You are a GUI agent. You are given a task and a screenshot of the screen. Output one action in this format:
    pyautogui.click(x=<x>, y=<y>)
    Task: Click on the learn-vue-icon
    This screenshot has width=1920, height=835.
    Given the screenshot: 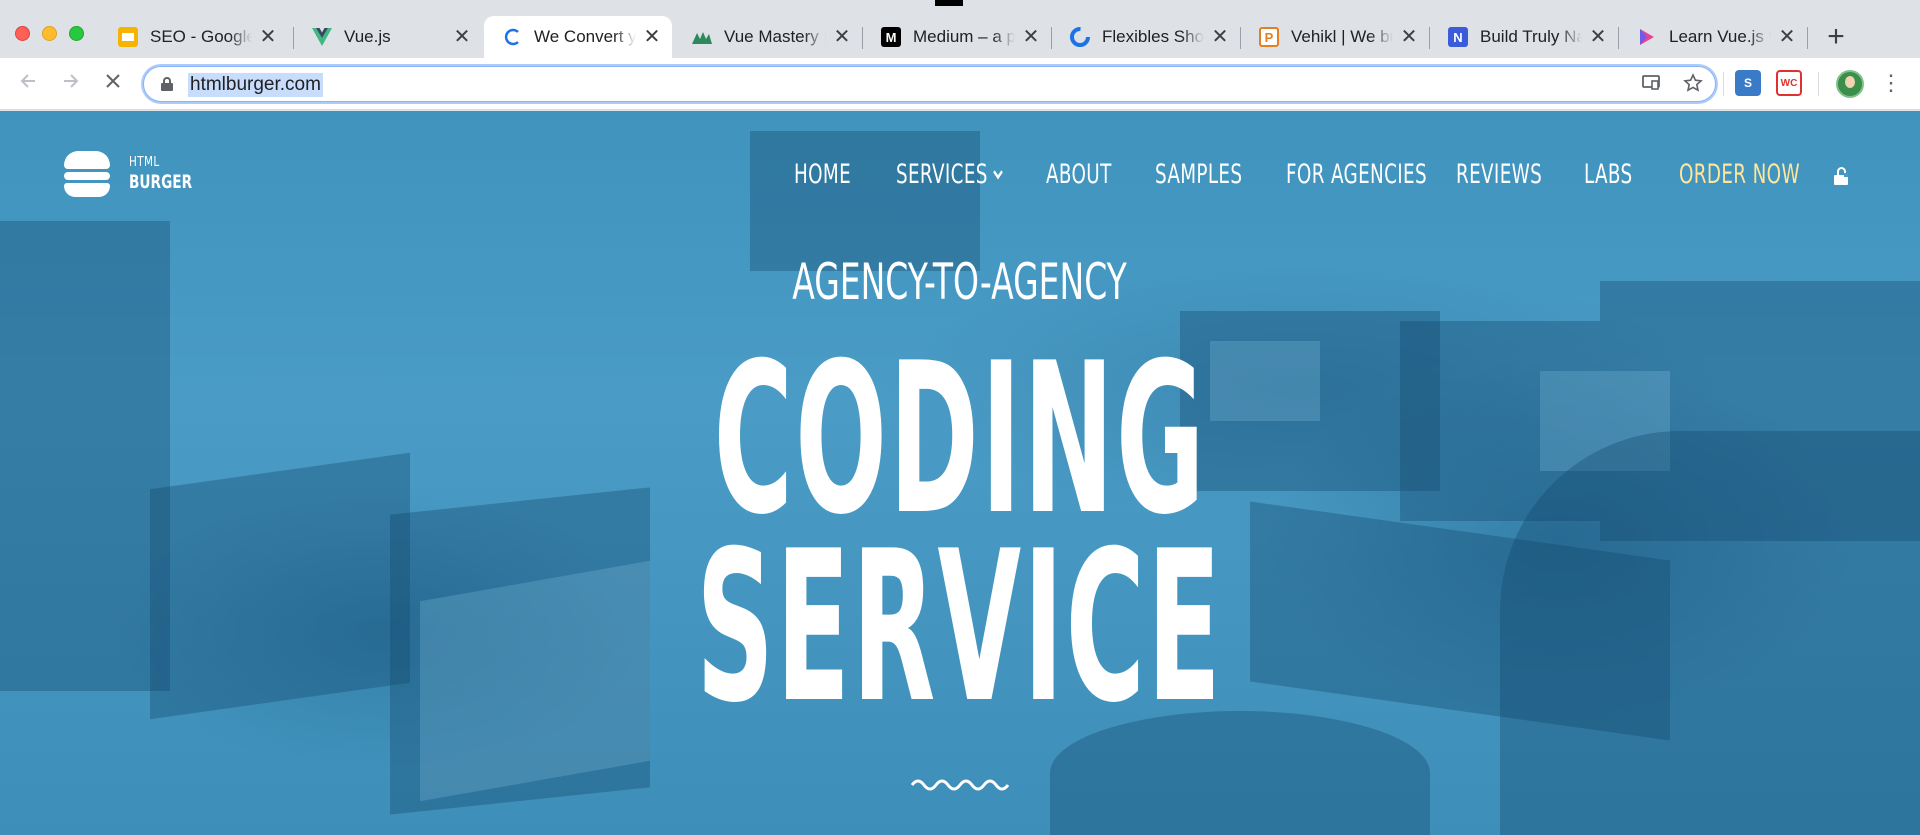 What is the action you would take?
    pyautogui.click(x=1647, y=37)
    